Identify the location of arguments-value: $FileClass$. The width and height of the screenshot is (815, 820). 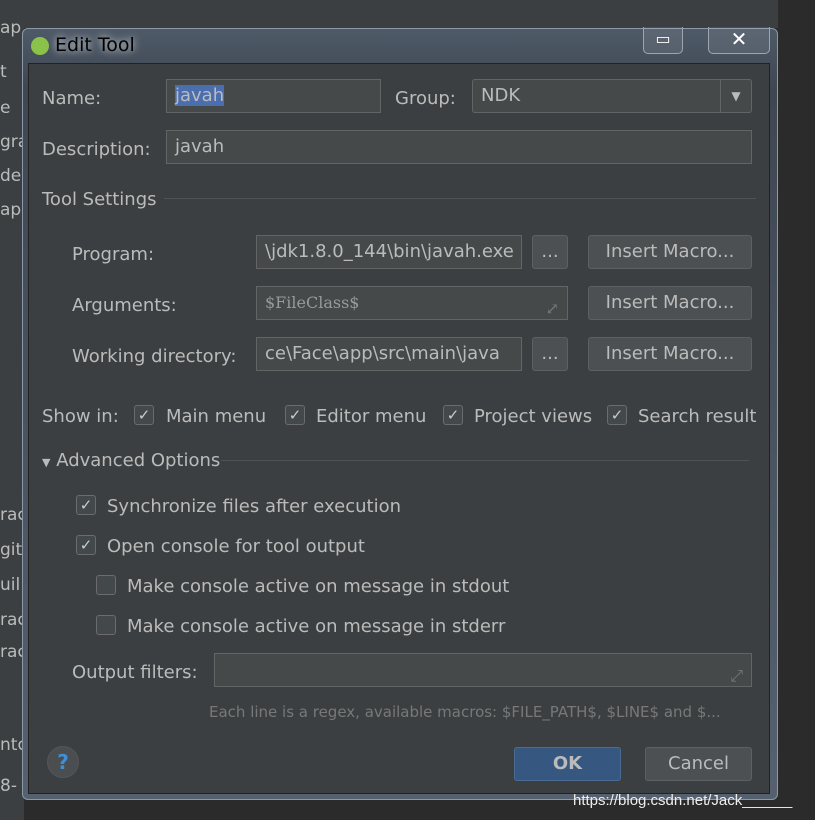
(312, 302).